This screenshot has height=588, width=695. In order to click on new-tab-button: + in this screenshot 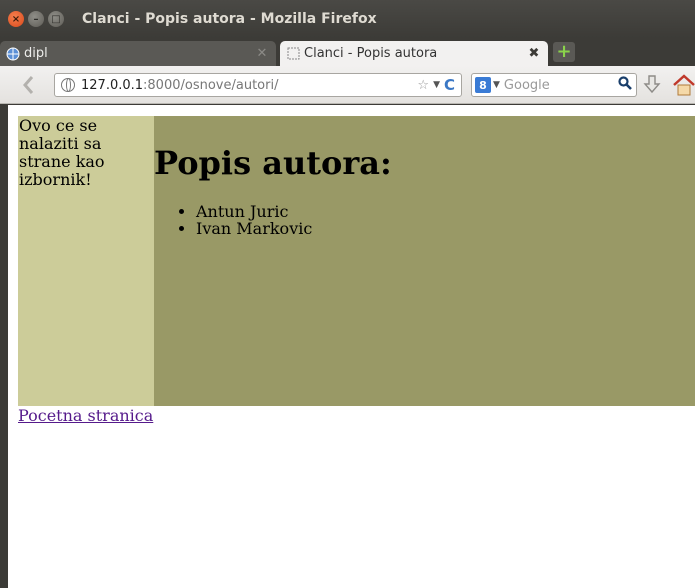, I will do `click(564, 52)`.